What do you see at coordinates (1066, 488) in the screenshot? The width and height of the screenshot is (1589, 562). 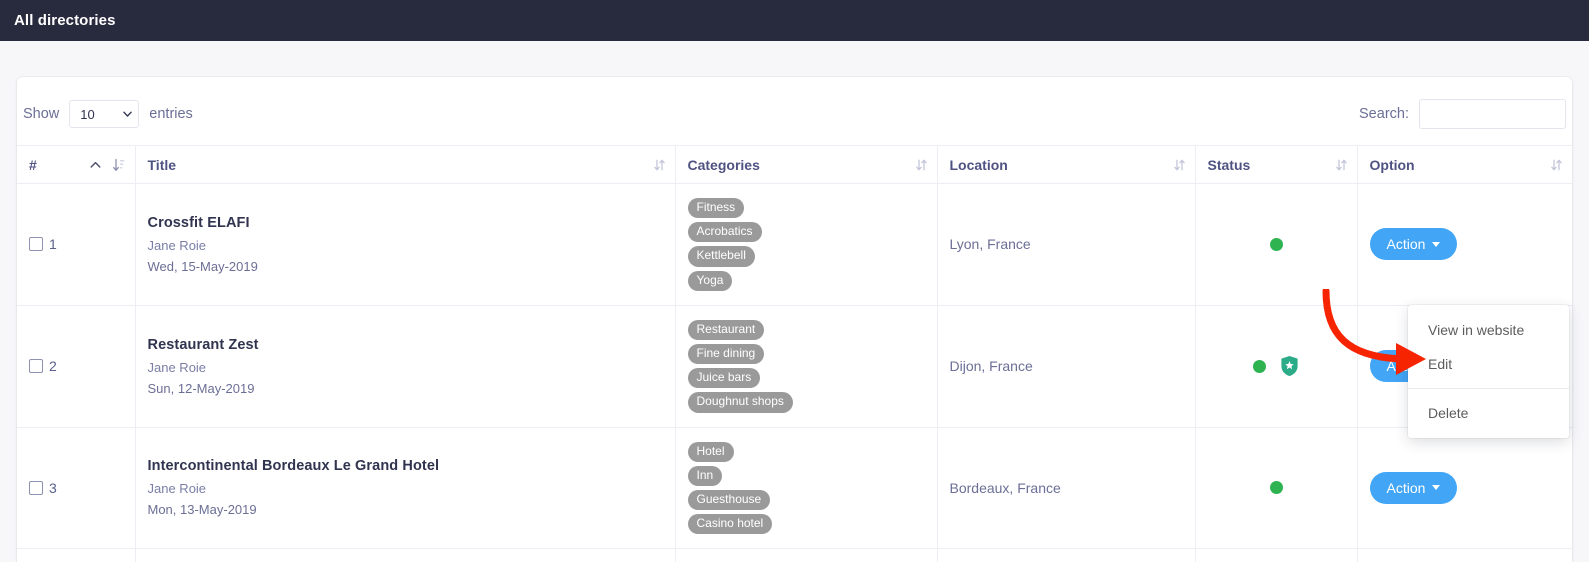 I see `cell-location: Bordeaux, France` at bounding box center [1066, 488].